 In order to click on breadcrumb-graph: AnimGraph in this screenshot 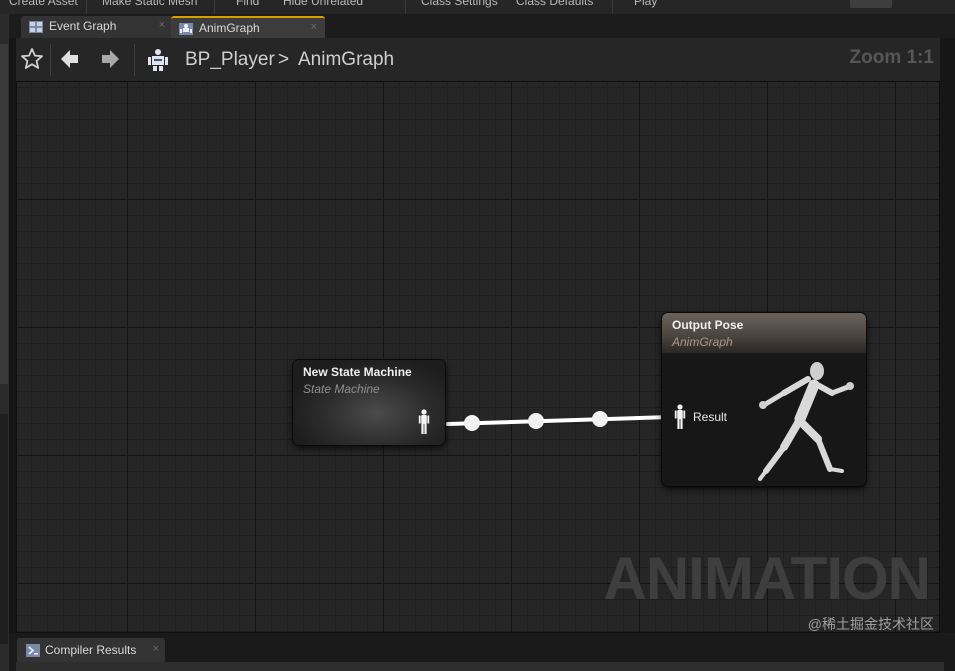, I will do `click(346, 60)`.